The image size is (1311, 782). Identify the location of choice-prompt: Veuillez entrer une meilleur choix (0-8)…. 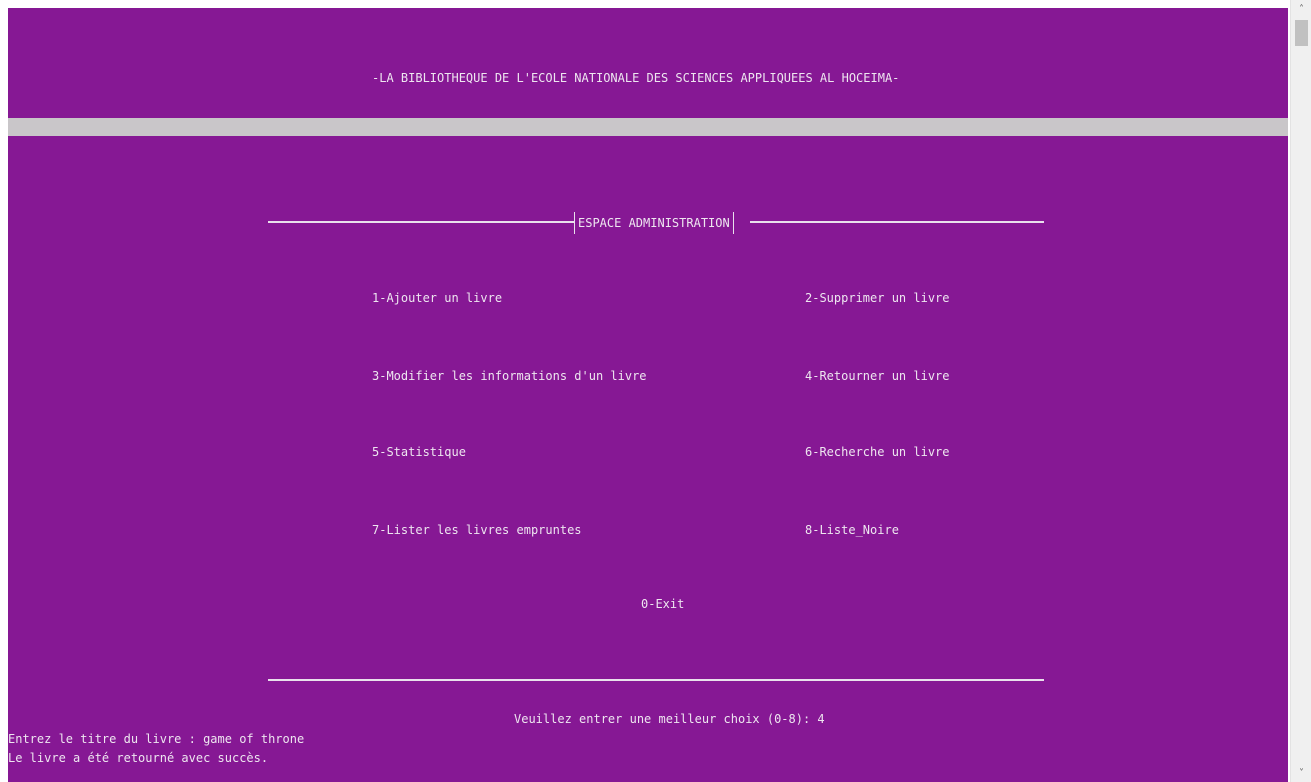
(669, 719).